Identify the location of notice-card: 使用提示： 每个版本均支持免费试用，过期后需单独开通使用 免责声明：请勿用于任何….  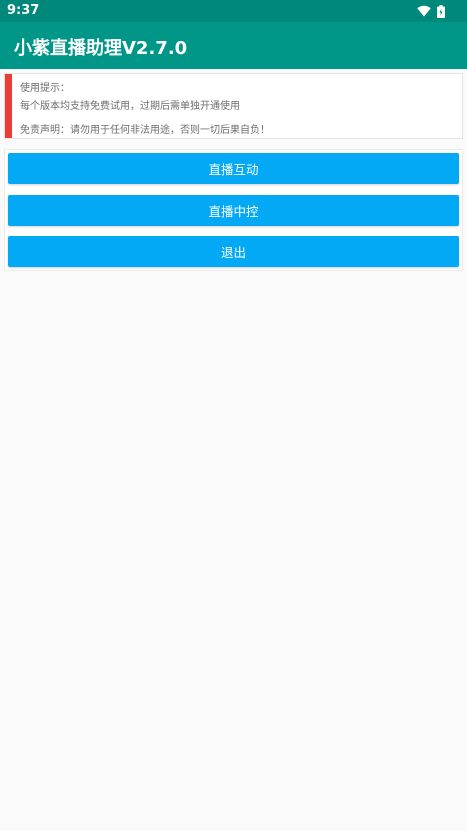
(233, 106).